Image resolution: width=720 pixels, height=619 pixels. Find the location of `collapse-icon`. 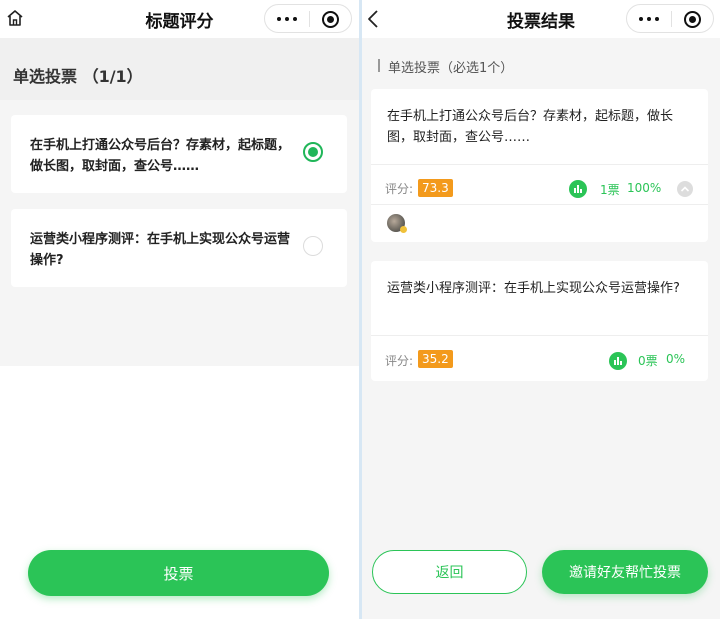

collapse-icon is located at coordinates (685, 189).